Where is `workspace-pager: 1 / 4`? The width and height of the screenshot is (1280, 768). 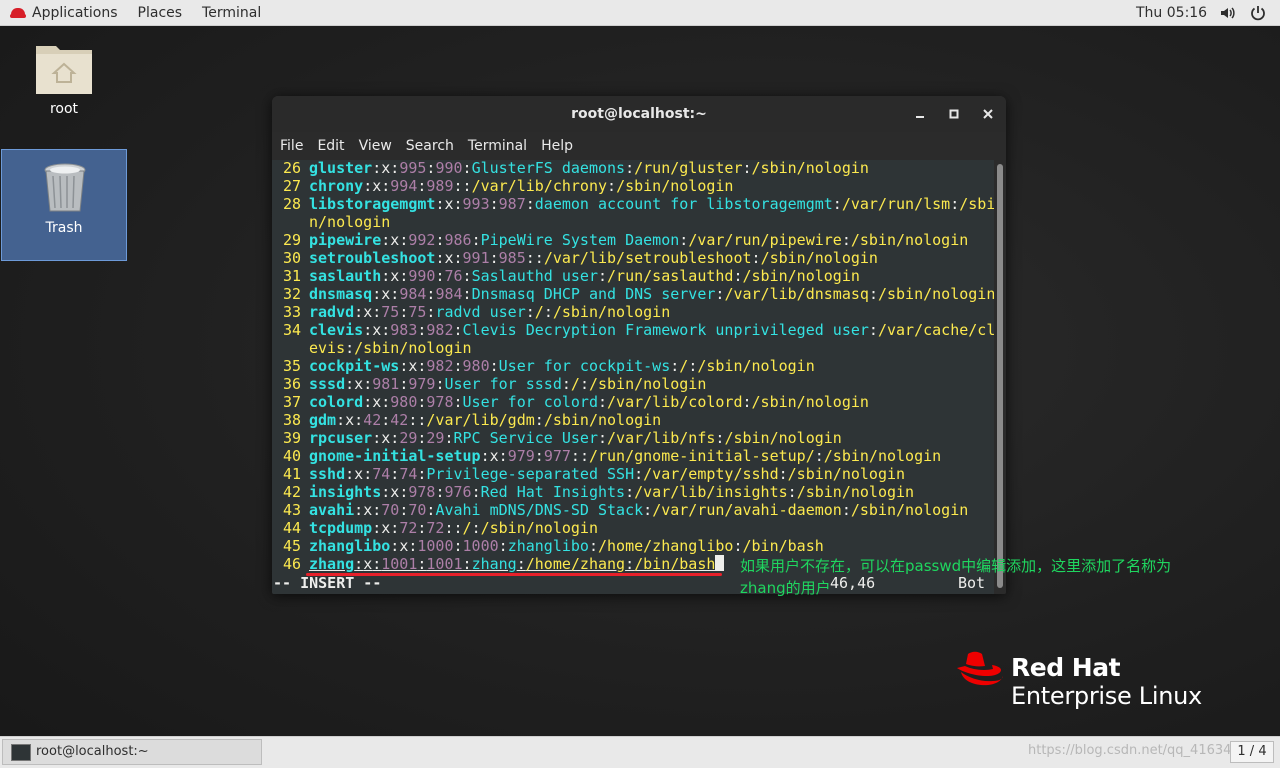 workspace-pager: 1 / 4 is located at coordinates (1252, 752).